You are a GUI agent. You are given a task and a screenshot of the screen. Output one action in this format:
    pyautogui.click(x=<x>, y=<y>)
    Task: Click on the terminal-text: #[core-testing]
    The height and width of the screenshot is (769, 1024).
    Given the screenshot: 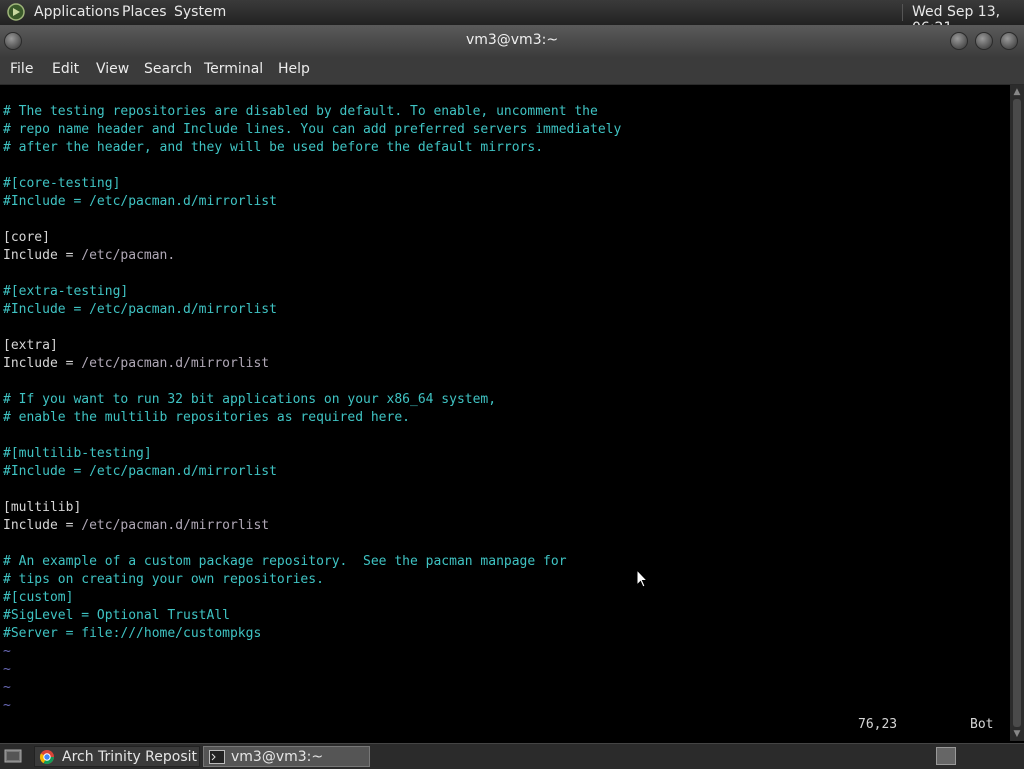 What is the action you would take?
    pyautogui.click(x=62, y=183)
    